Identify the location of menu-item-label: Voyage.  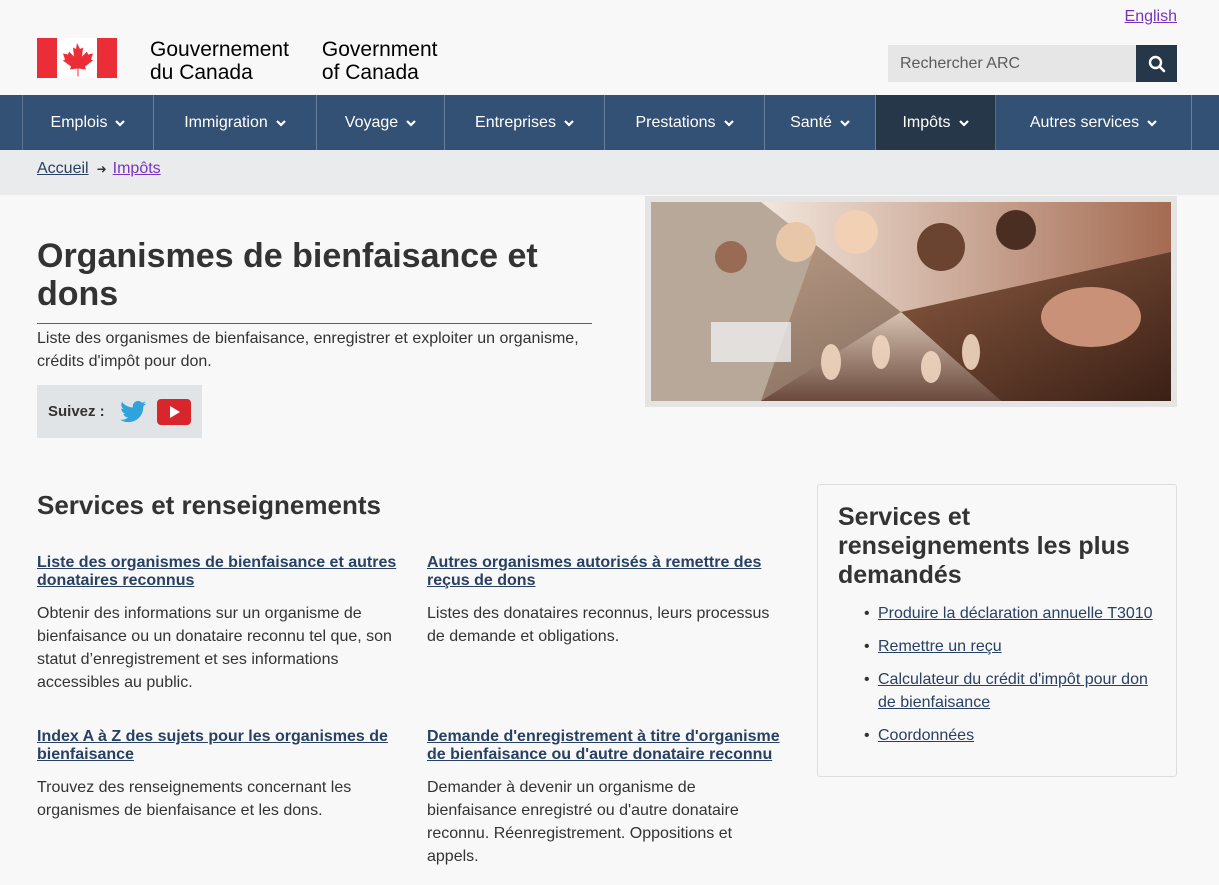
(371, 122).